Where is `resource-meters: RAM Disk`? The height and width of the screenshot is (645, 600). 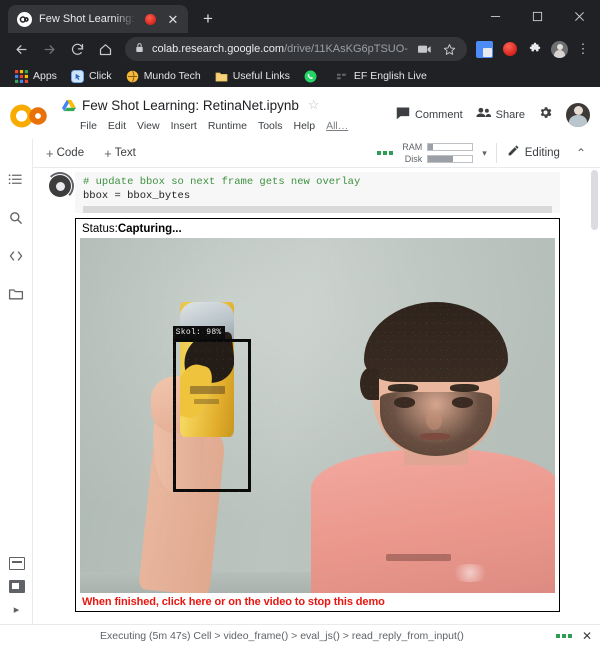
resource-meters: RAM Disk is located at coordinates (437, 153).